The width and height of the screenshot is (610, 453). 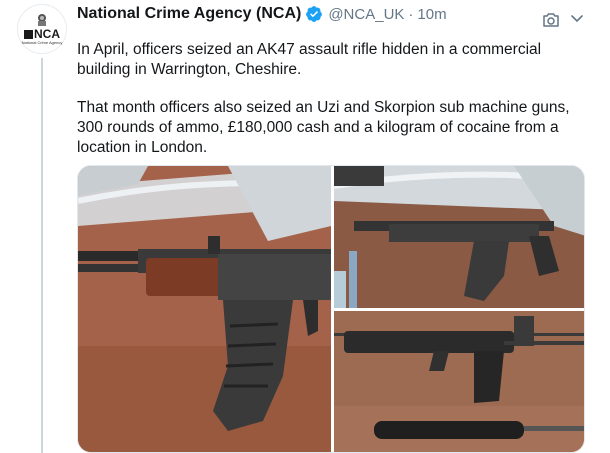 What do you see at coordinates (431, 14) in the screenshot?
I see `timestamp: 10m` at bounding box center [431, 14].